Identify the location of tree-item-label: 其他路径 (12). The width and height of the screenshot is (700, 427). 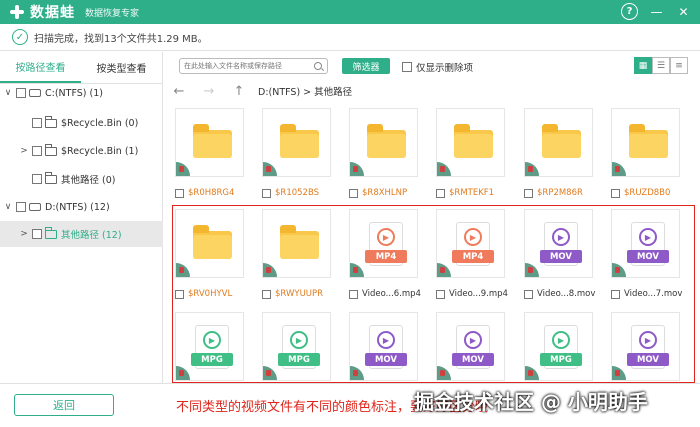
(91, 235).